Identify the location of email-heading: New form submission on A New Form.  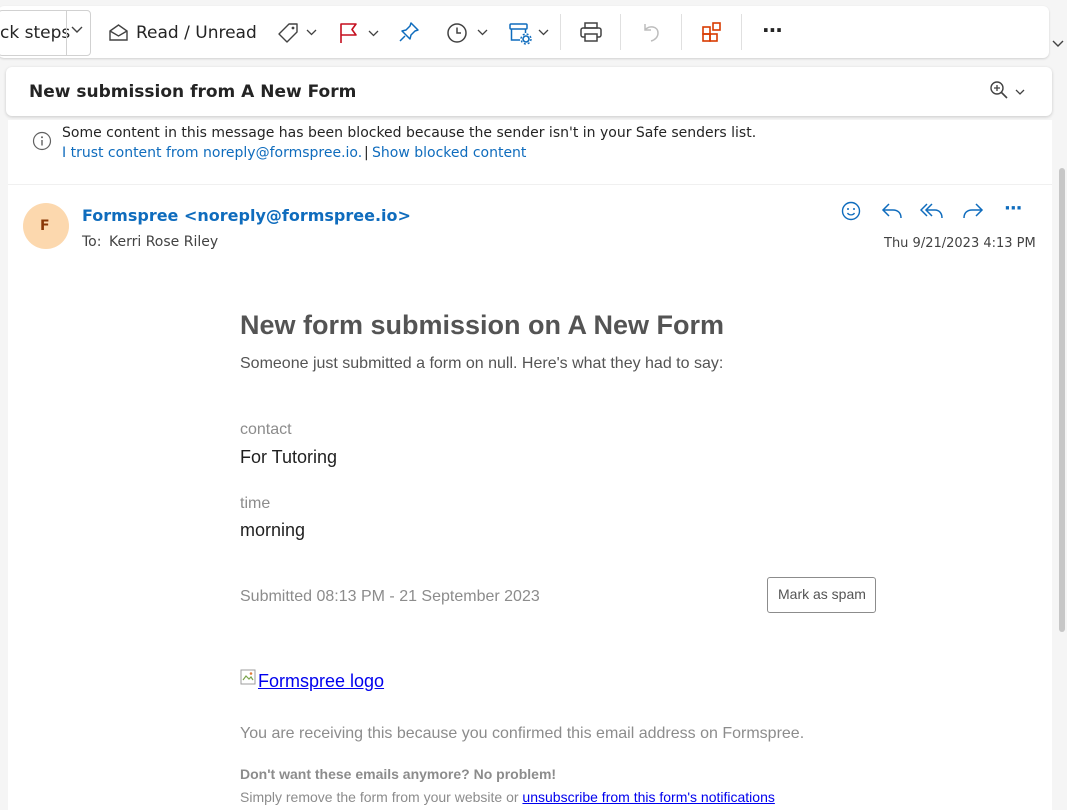
(482, 325).